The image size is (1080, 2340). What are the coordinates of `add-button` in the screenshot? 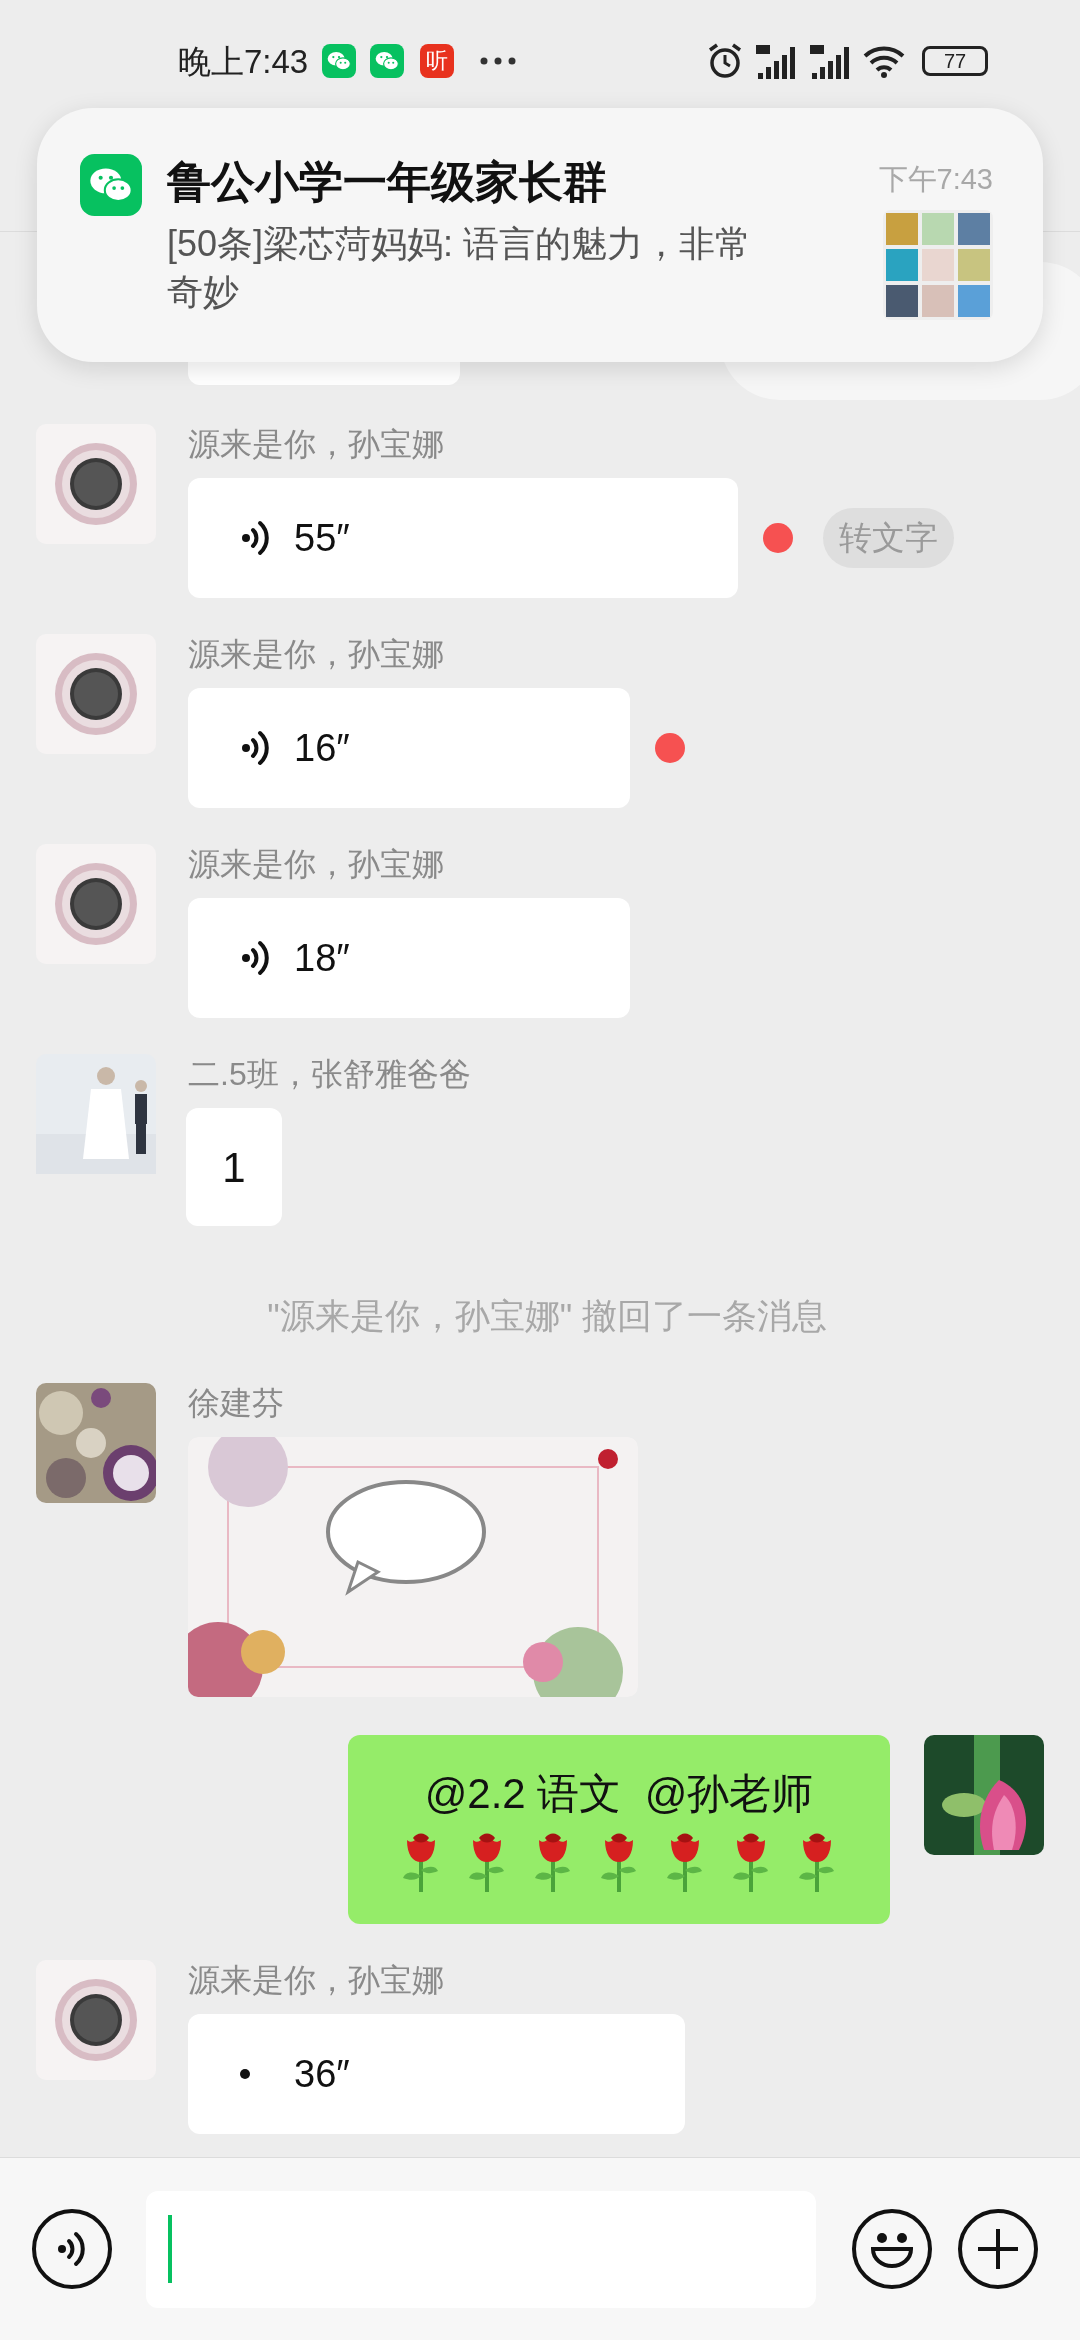 It's located at (998, 2249).